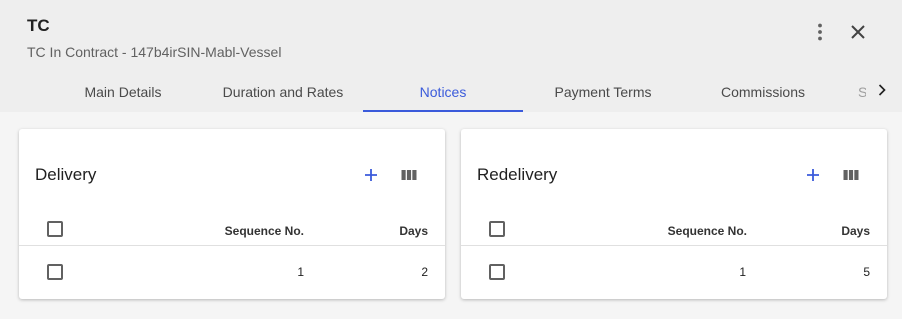 The height and width of the screenshot is (319, 902). Describe the element at coordinates (154, 52) in the screenshot. I see `dialog-subtitle: TC In Contract - 147b4irSIN-Mabl-Vessel` at that location.